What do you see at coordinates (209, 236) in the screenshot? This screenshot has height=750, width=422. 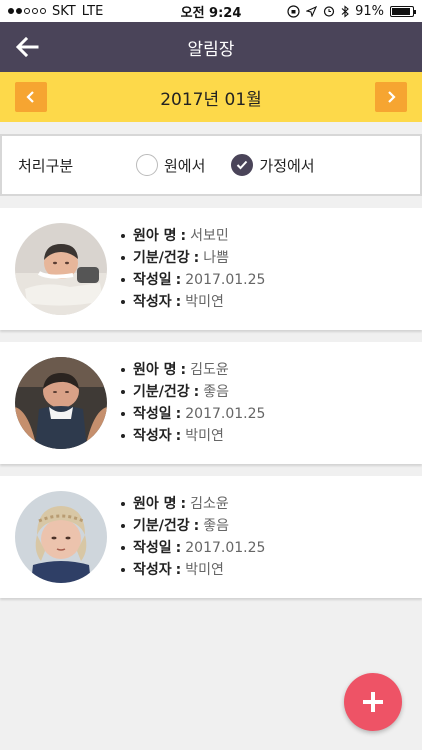 I see `child-name: 서보민` at bounding box center [209, 236].